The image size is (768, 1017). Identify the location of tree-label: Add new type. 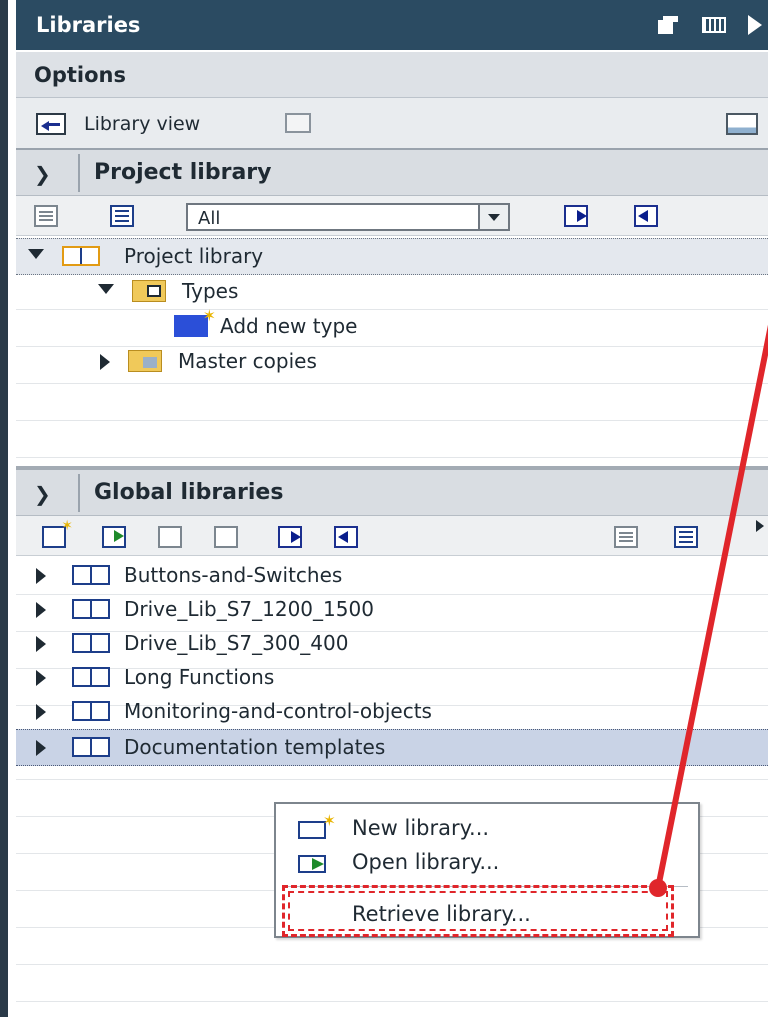
(289, 326).